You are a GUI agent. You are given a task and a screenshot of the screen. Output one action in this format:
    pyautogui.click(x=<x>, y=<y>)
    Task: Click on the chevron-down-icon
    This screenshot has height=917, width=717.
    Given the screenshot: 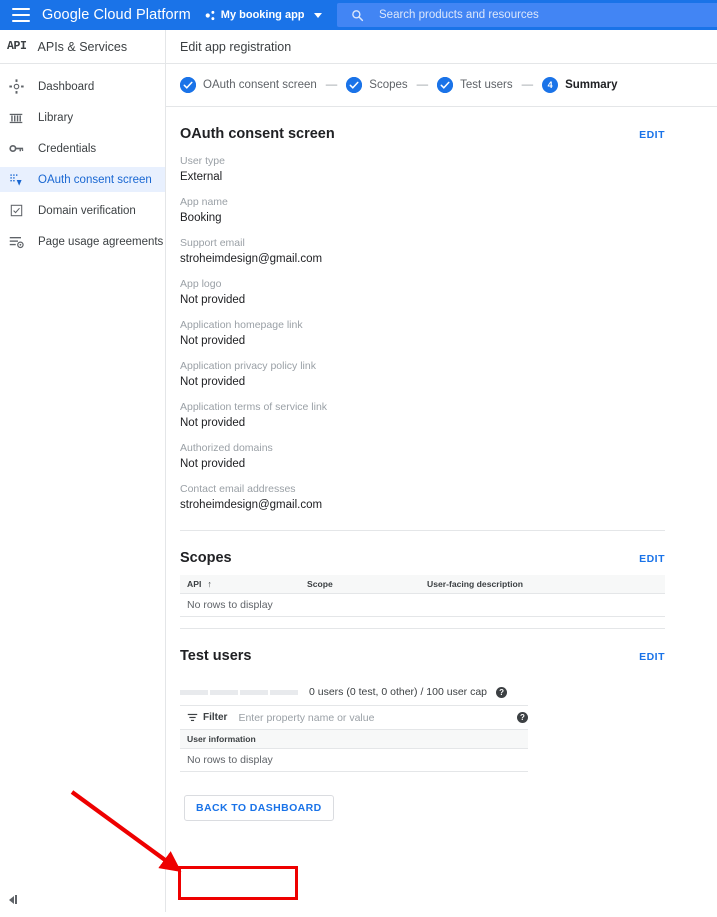 What is the action you would take?
    pyautogui.click(x=317, y=15)
    